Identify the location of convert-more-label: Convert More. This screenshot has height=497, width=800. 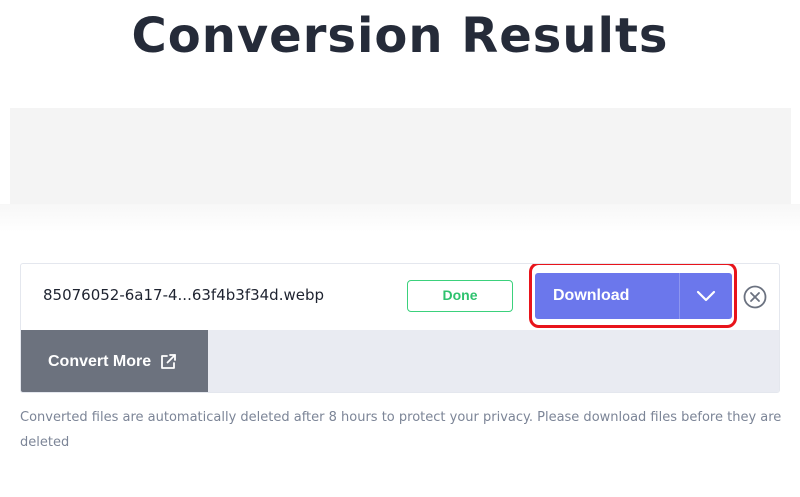
(100, 361).